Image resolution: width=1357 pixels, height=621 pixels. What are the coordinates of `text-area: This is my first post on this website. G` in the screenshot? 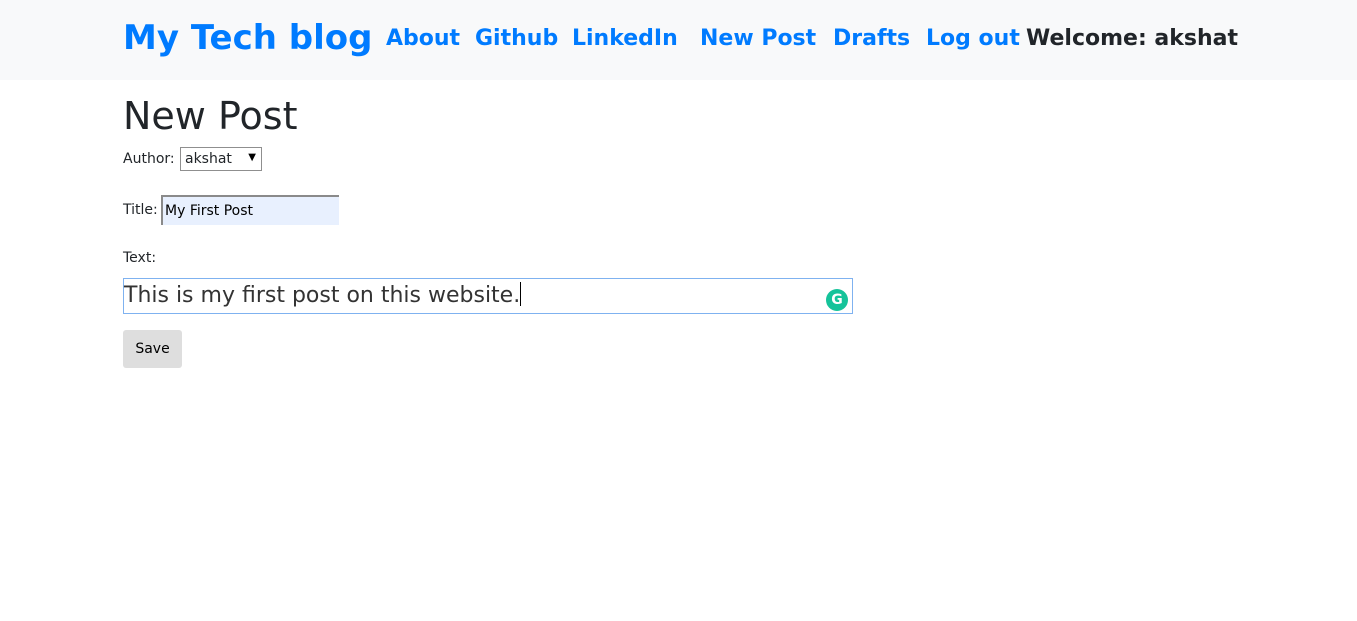 It's located at (488, 296).